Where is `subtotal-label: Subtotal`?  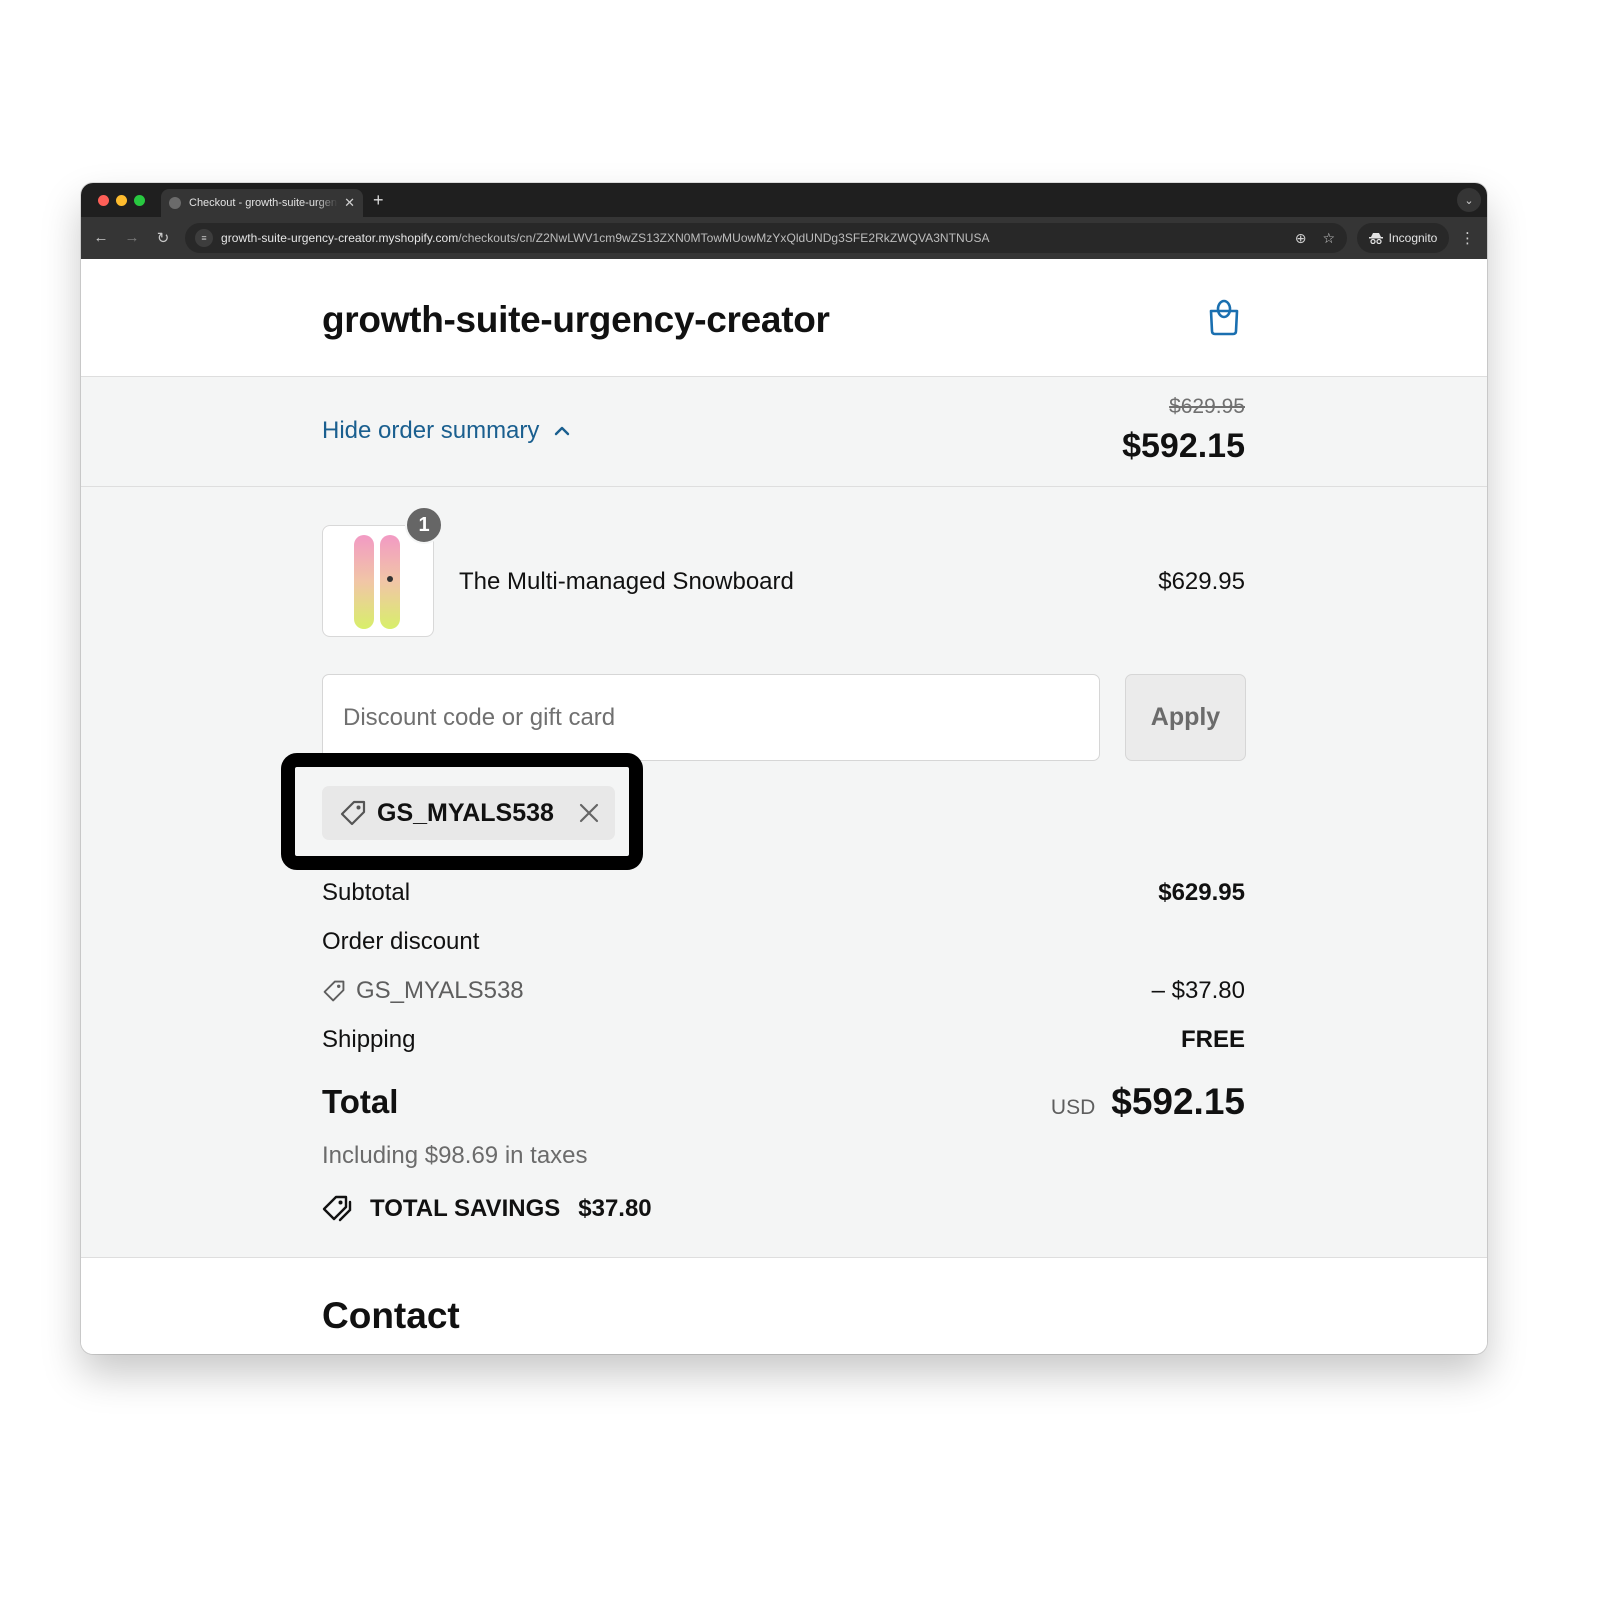
subtotal-label: Subtotal is located at coordinates (366, 892).